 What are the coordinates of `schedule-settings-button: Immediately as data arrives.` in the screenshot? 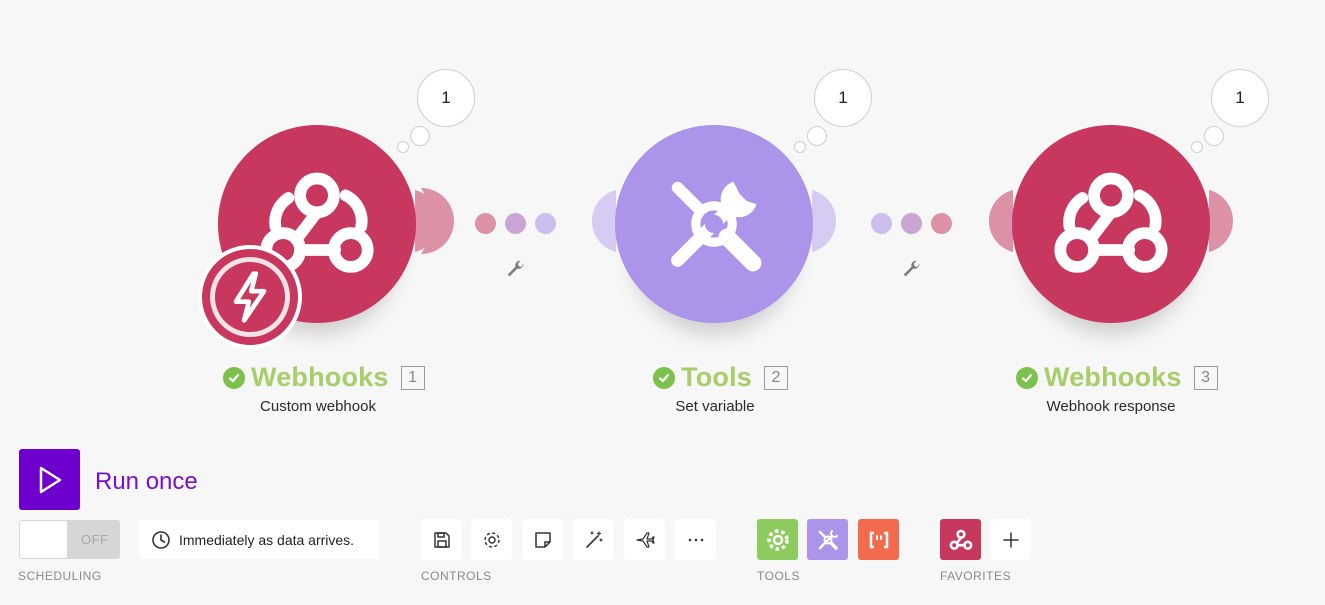 It's located at (259, 539).